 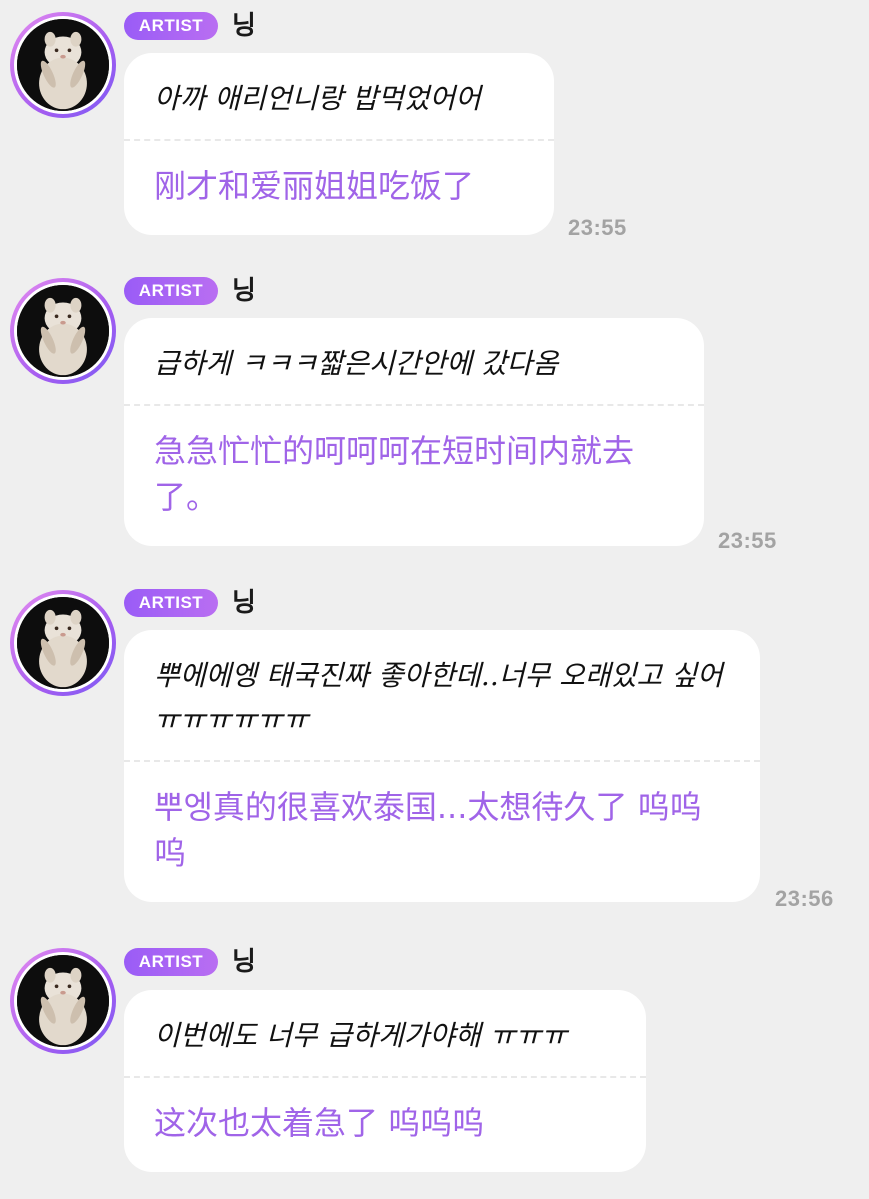 I want to click on message-bubble: 아까 애리언니랑 밥먹었어어 刚才和爱丽姐姐吃饭了, so click(x=339, y=144).